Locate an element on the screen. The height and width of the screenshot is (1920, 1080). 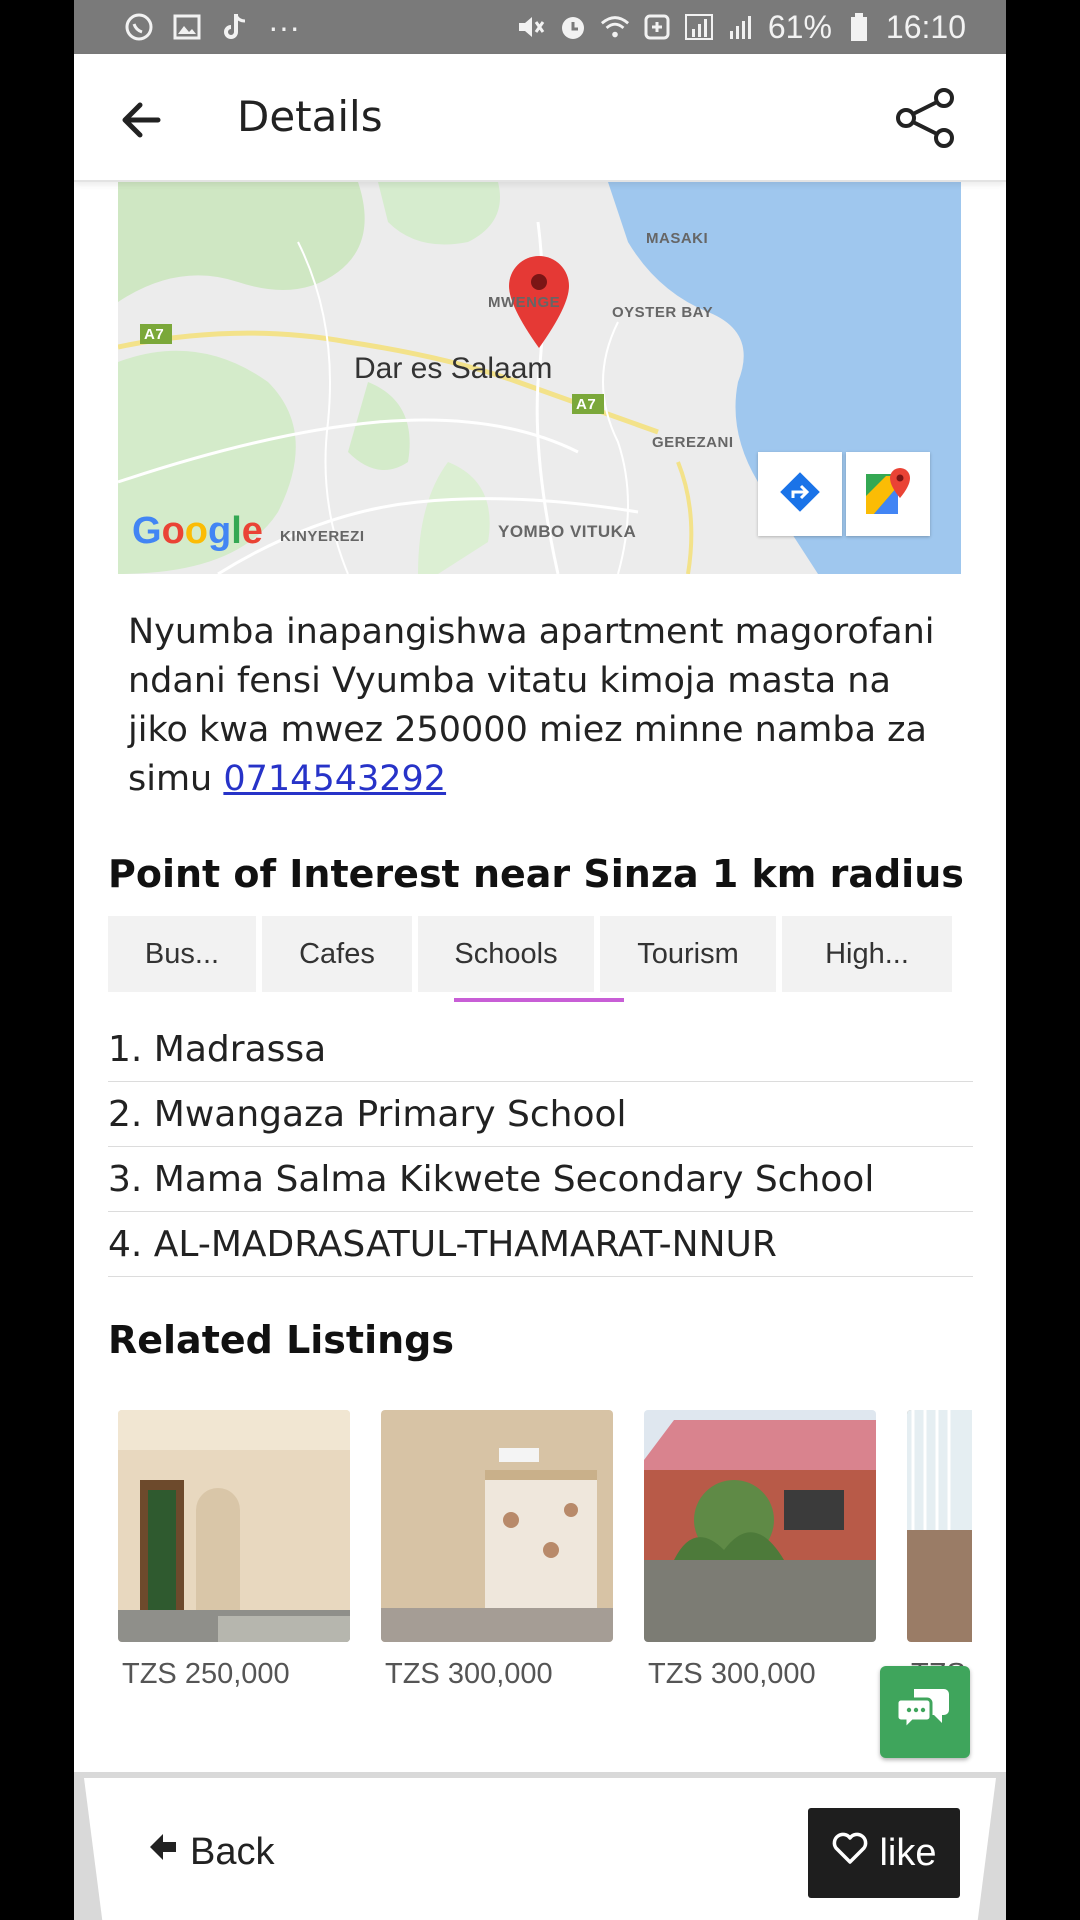
list-item: 1. Madrassa is located at coordinates (540, 1049).